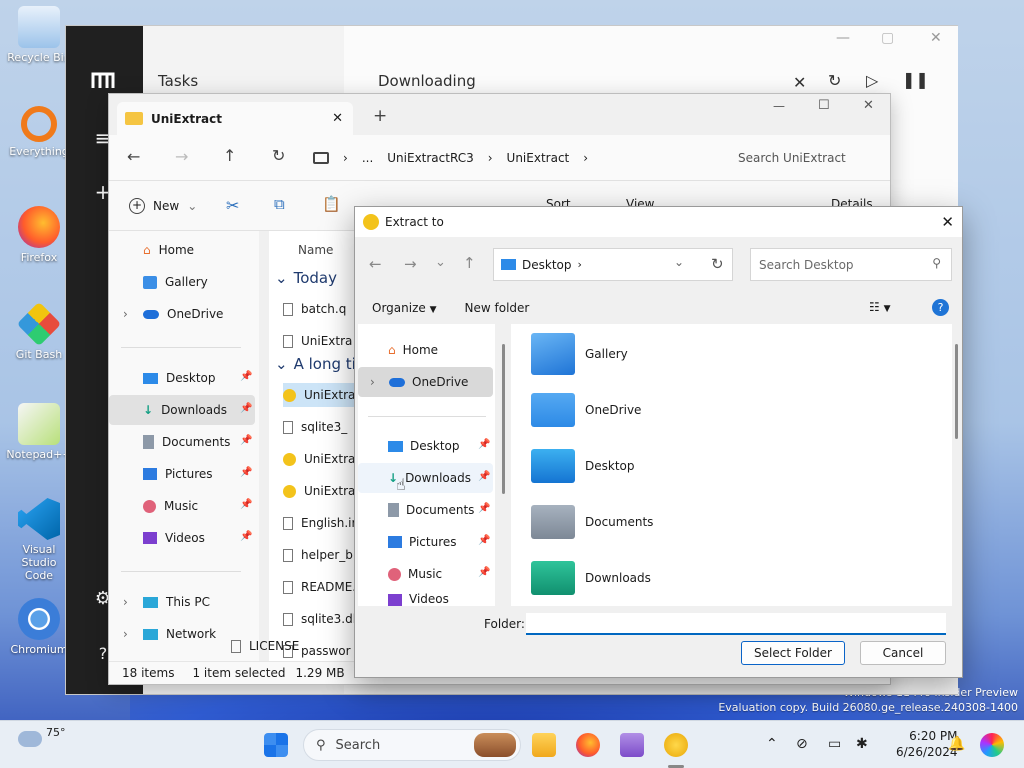 Image resolution: width=1024 pixels, height=768 pixels. I want to click on breadcrumb: › ... UniExtractRC3 › UniExtract ›, so click(513, 158).